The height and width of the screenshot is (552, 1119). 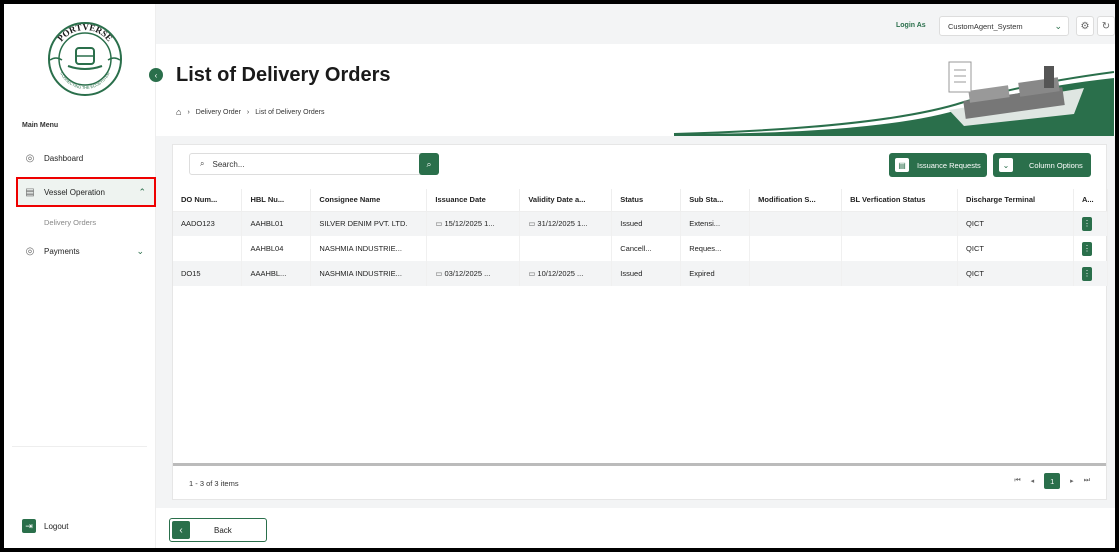 What do you see at coordinates (202, 163) in the screenshot?
I see `search-icon: ⌕` at bounding box center [202, 163].